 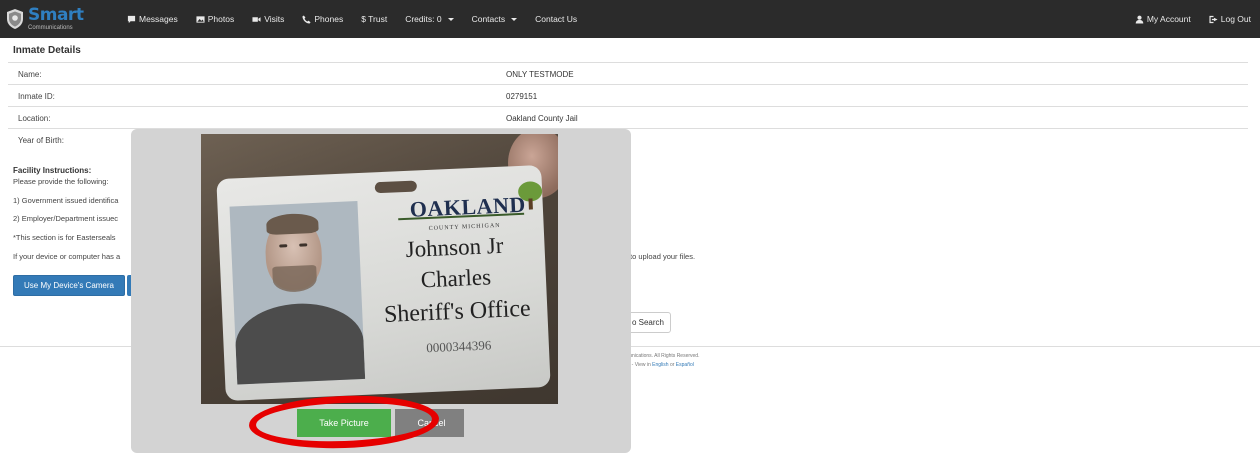 I want to click on brand-logo: Smart Communications, so click(x=59, y=19).